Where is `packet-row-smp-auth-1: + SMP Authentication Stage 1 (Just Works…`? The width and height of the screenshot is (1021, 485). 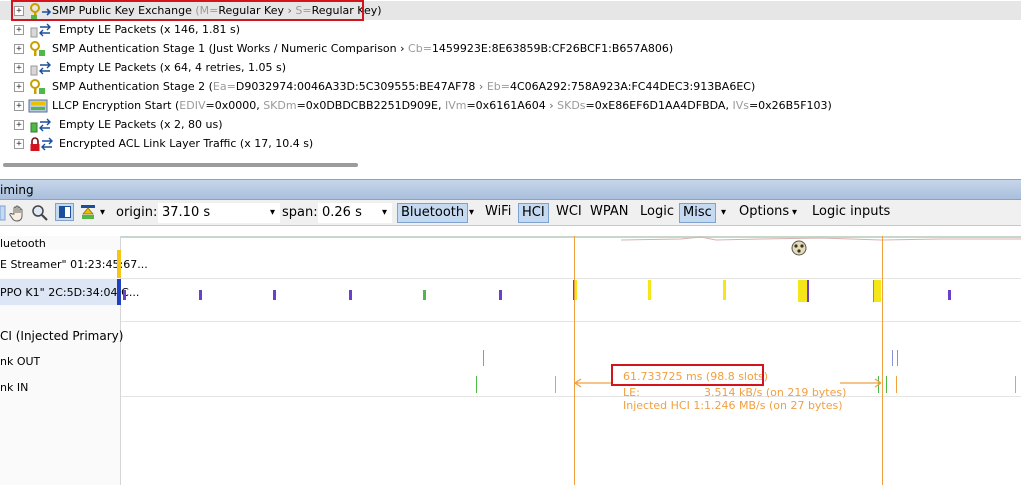
packet-row-smp-auth-1: + SMP Authentication Stage 1 (Just Works… is located at coordinates (510, 48).